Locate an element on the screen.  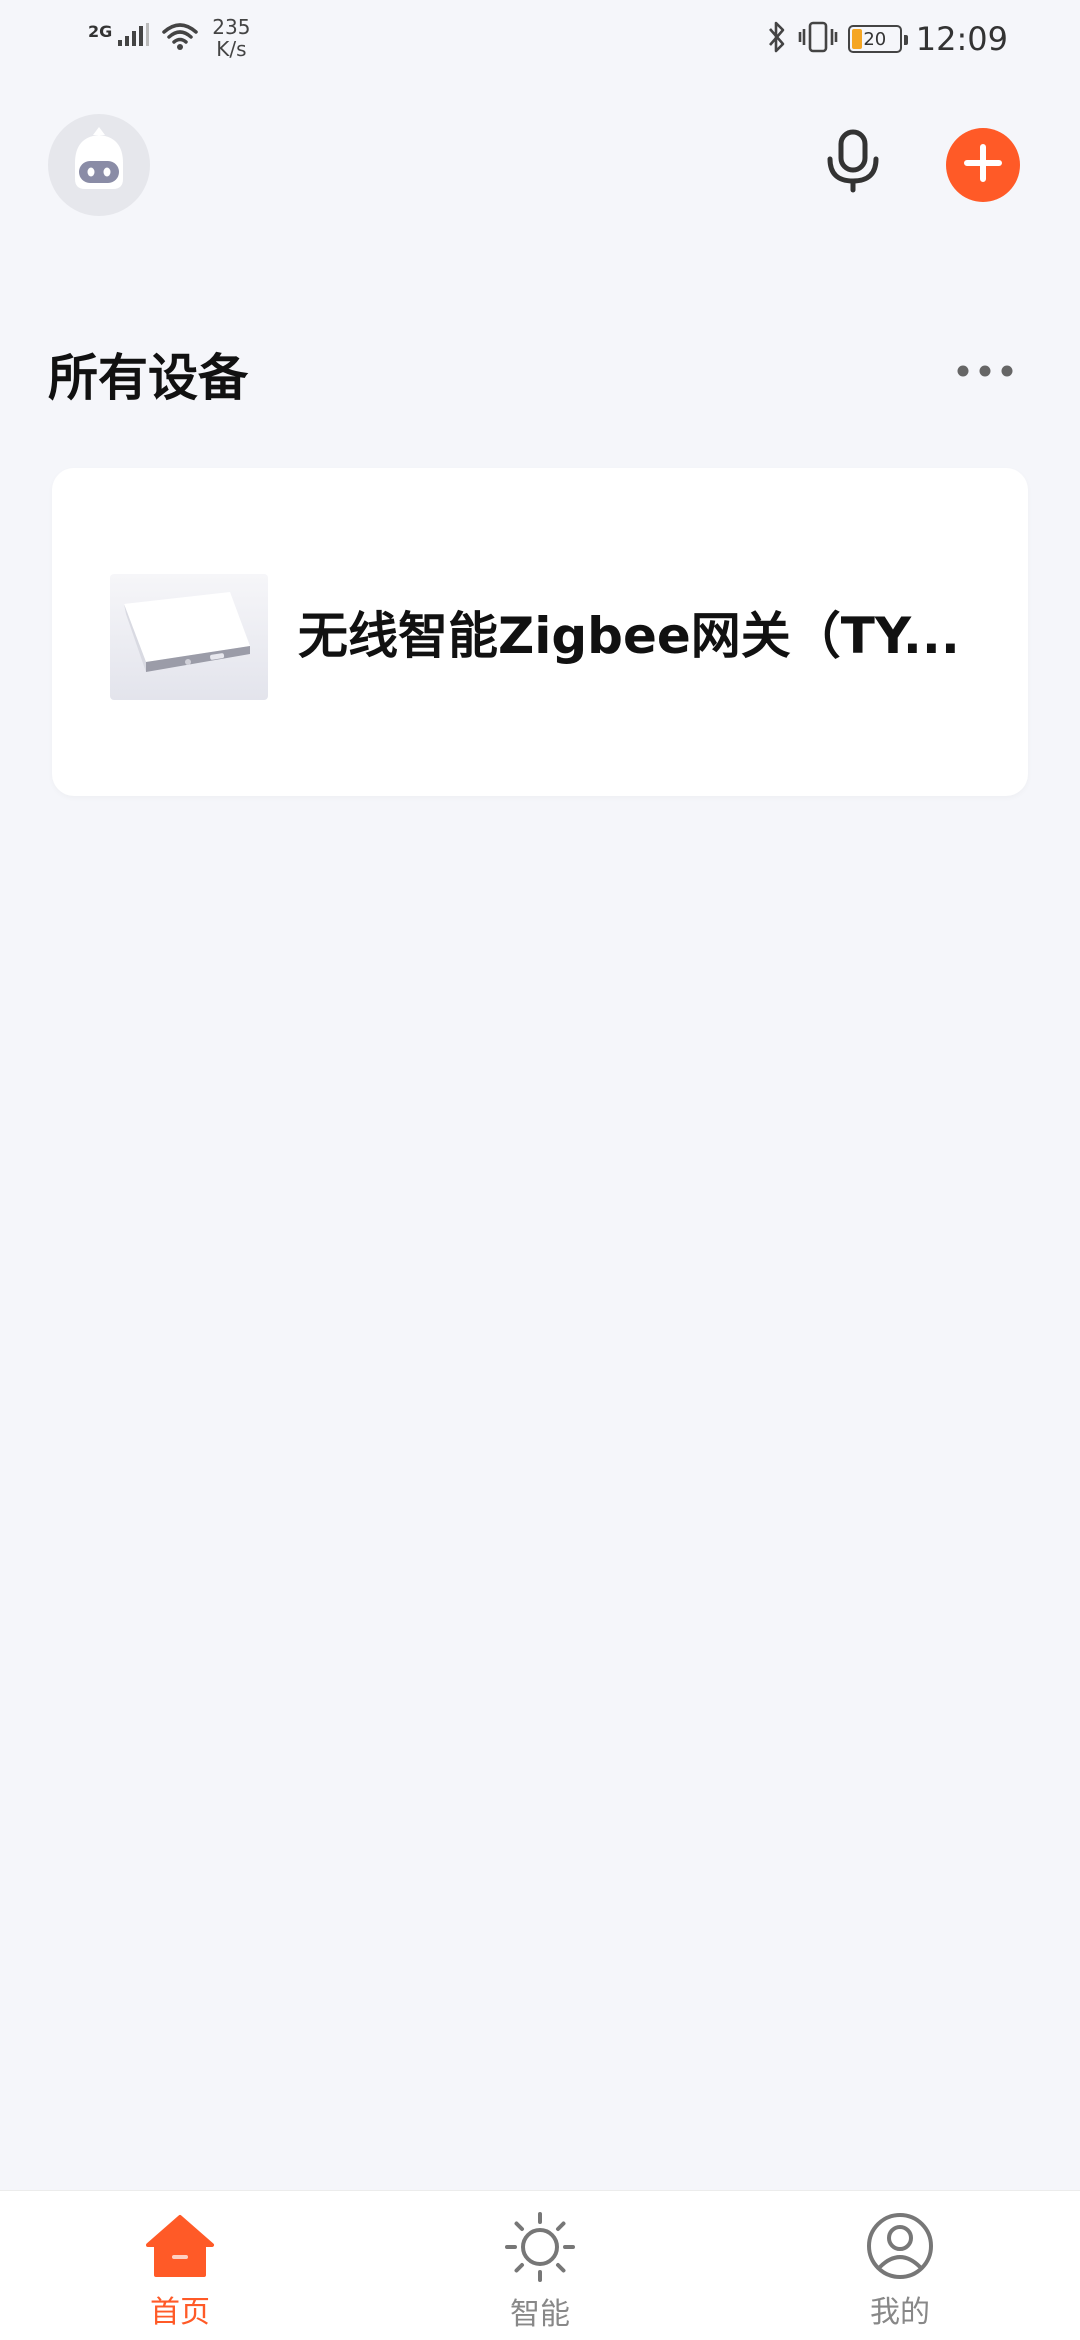
more-dots-icon is located at coordinates (985, 372).